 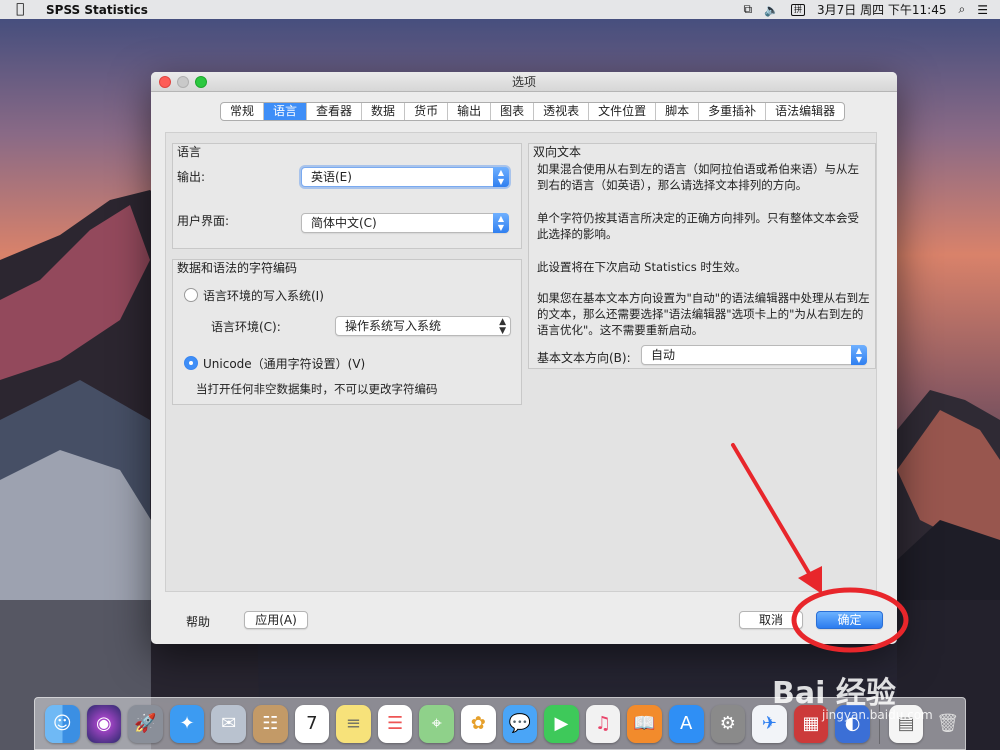 I want to click on menubar-status-area: ⧉ 🔈 拼 3月7日 周四 下午11:45 ⌕ ☰, so click(x=865, y=9).